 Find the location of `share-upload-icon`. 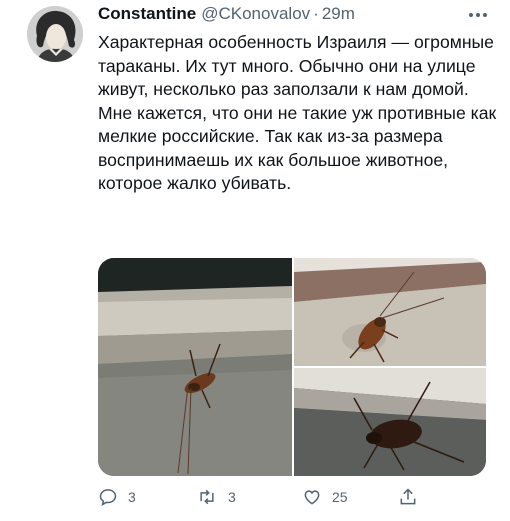

share-upload-icon is located at coordinates (408, 496).